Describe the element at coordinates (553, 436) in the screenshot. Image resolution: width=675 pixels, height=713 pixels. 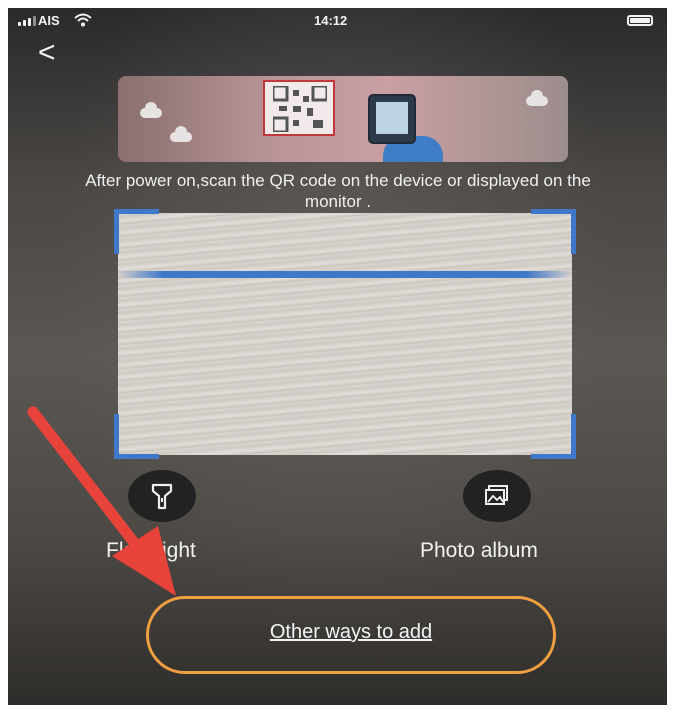
I see `viewfinder-corner-bottom-right` at that location.